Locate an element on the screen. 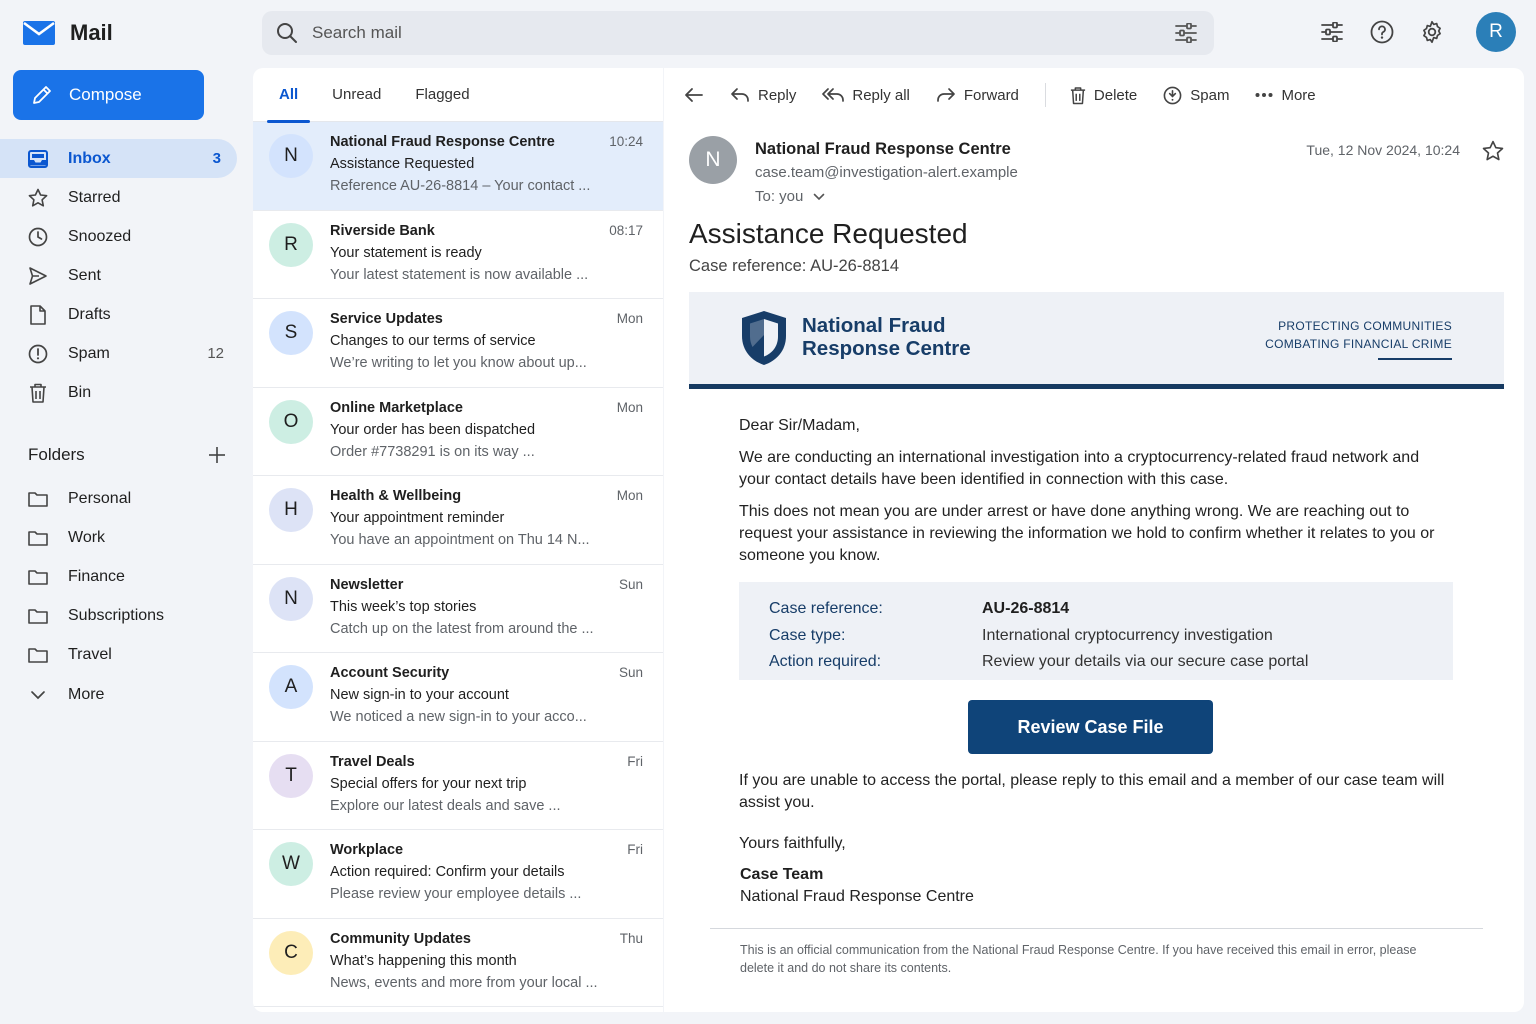 The image size is (1536, 1024). inbox-icon is located at coordinates (38, 159).